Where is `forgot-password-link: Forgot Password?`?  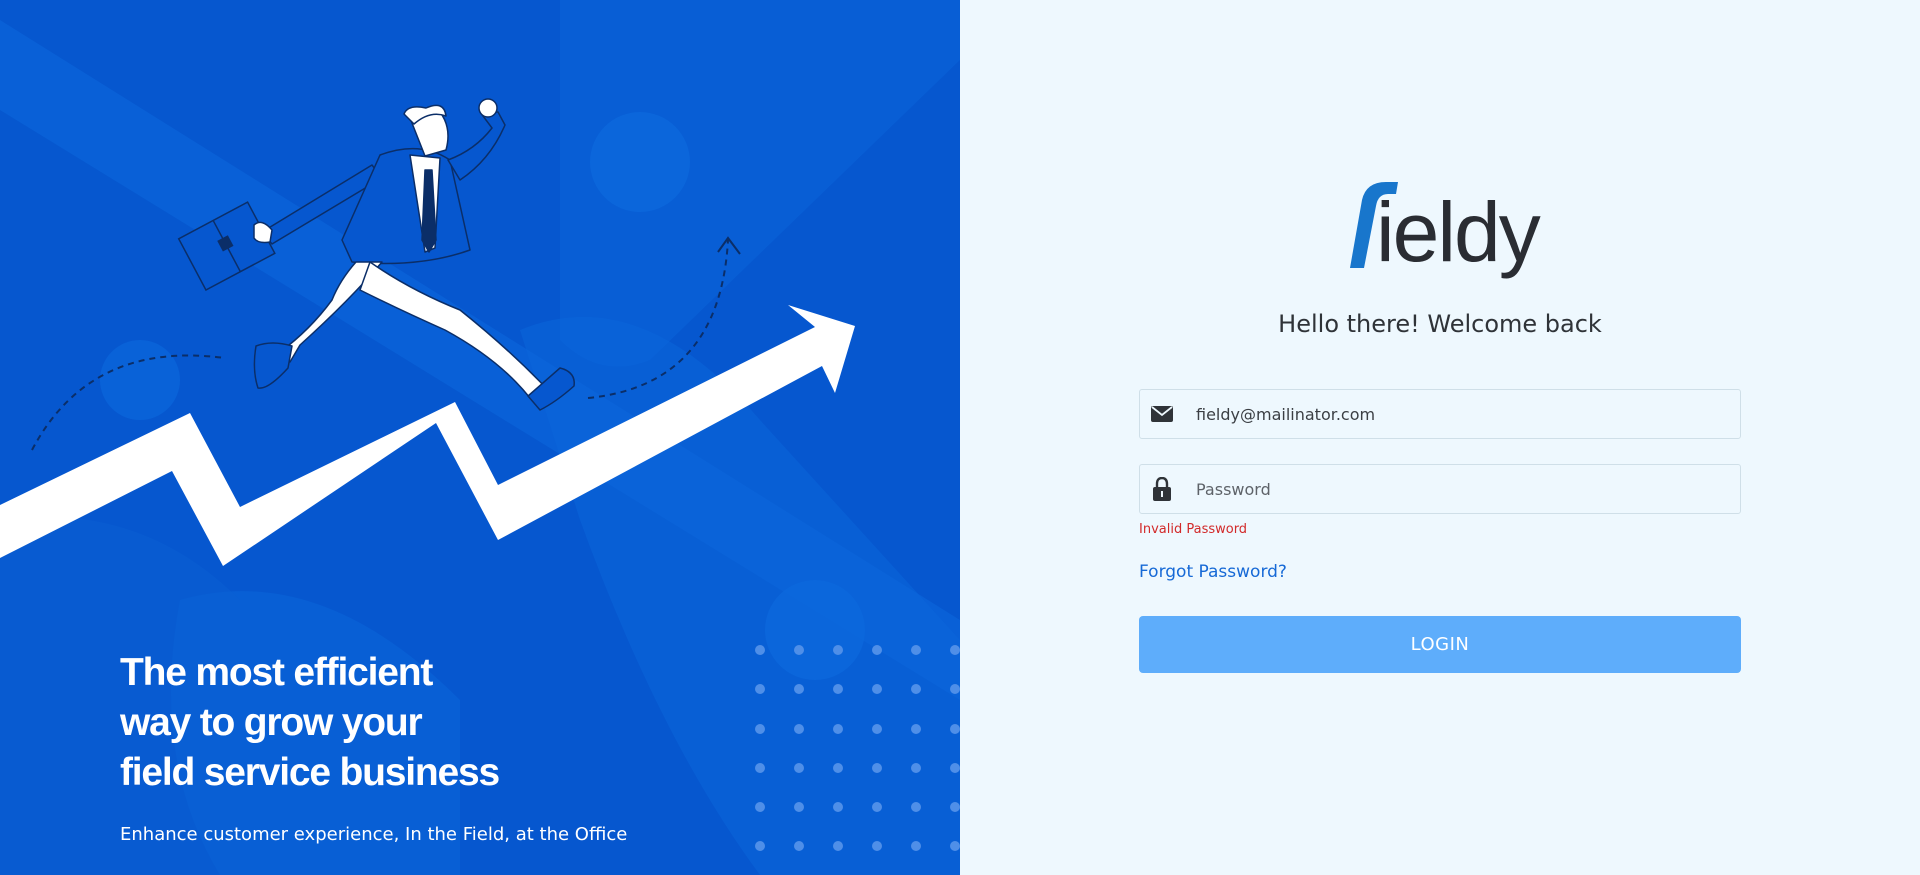
forgot-password-link: Forgot Password? is located at coordinates (1213, 572).